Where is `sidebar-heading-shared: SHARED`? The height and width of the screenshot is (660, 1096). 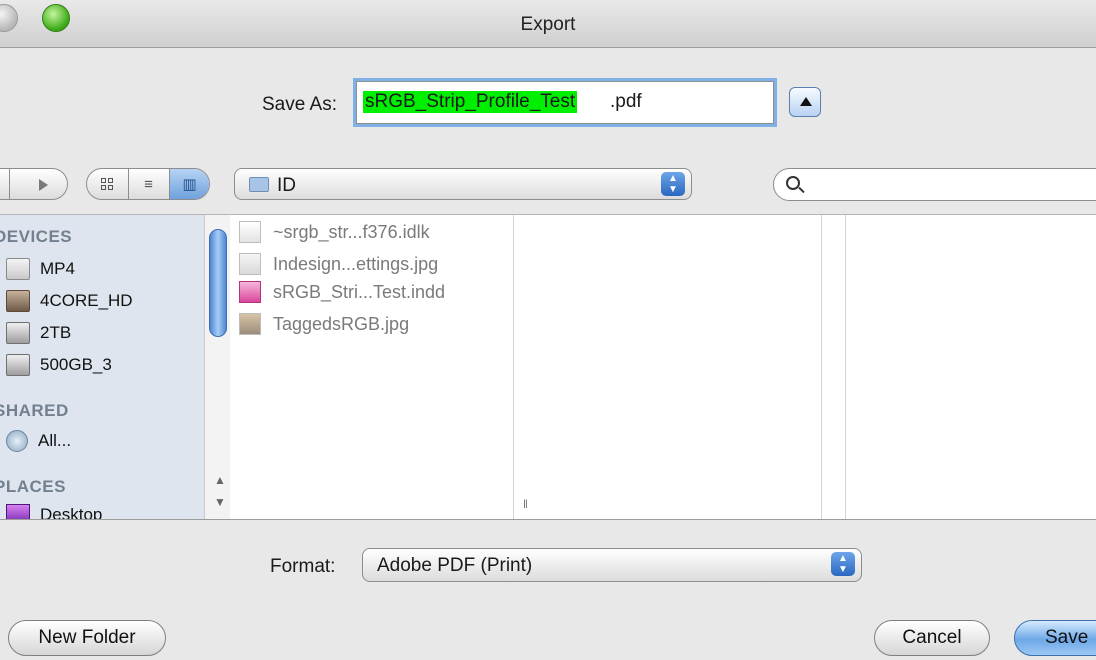
sidebar-heading-shared: SHARED is located at coordinates (34, 410).